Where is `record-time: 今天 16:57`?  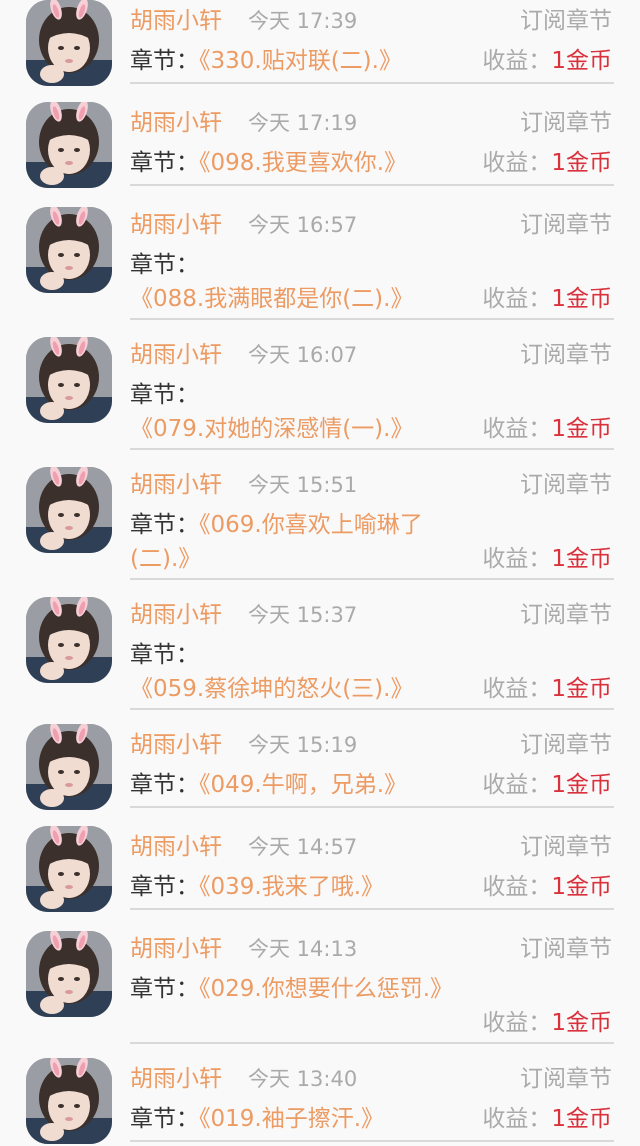 record-time: 今天 16:57 is located at coordinates (303, 225).